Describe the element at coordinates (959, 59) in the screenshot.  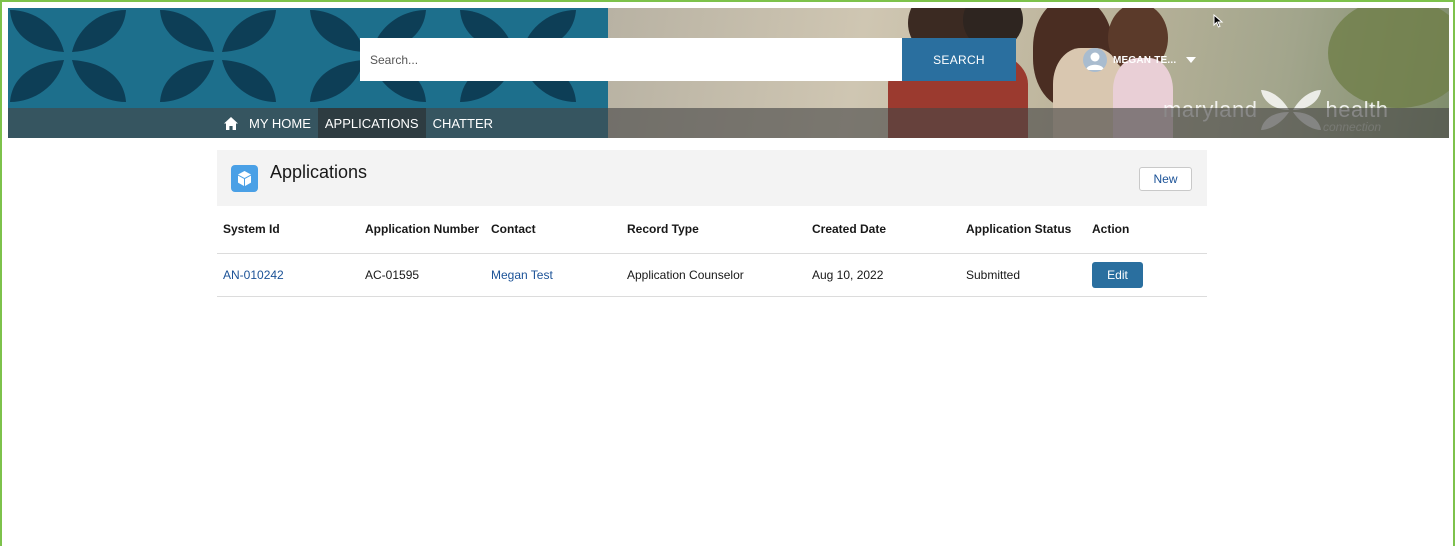
I see `search-button: SEARCH` at that location.